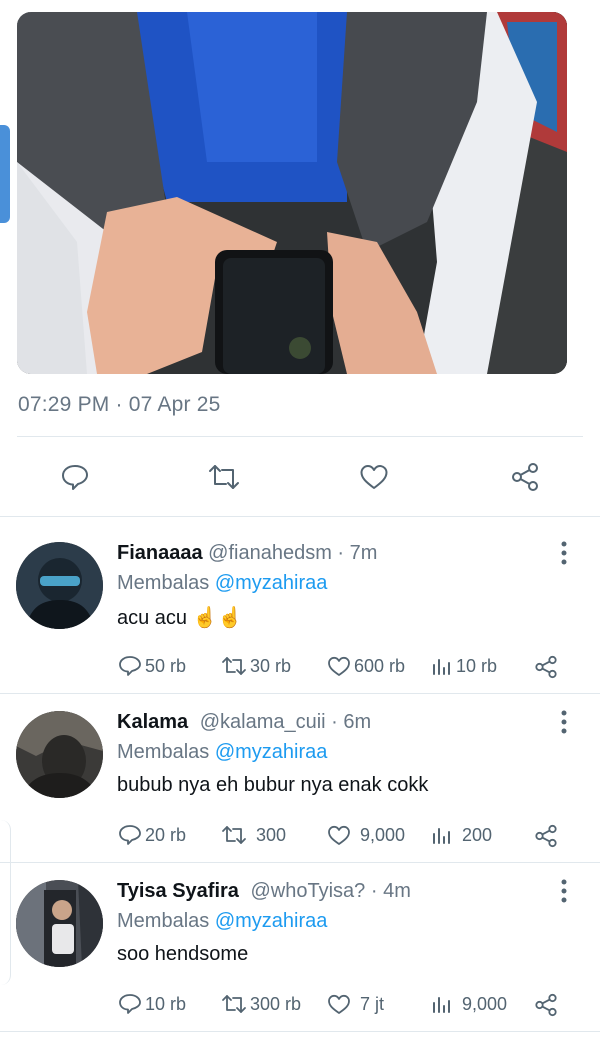 The width and height of the screenshot is (600, 1039). Describe the element at coordinates (293, 553) in the screenshot. I see `handle-and-time: @fianahedsm · 7m` at that location.